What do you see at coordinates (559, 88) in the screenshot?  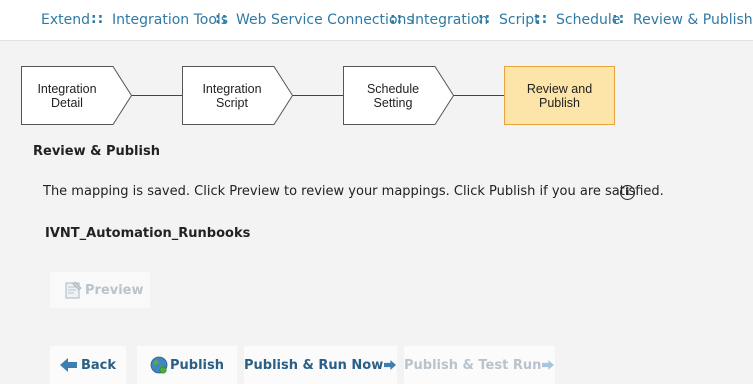 I see `step-label: Review and` at bounding box center [559, 88].